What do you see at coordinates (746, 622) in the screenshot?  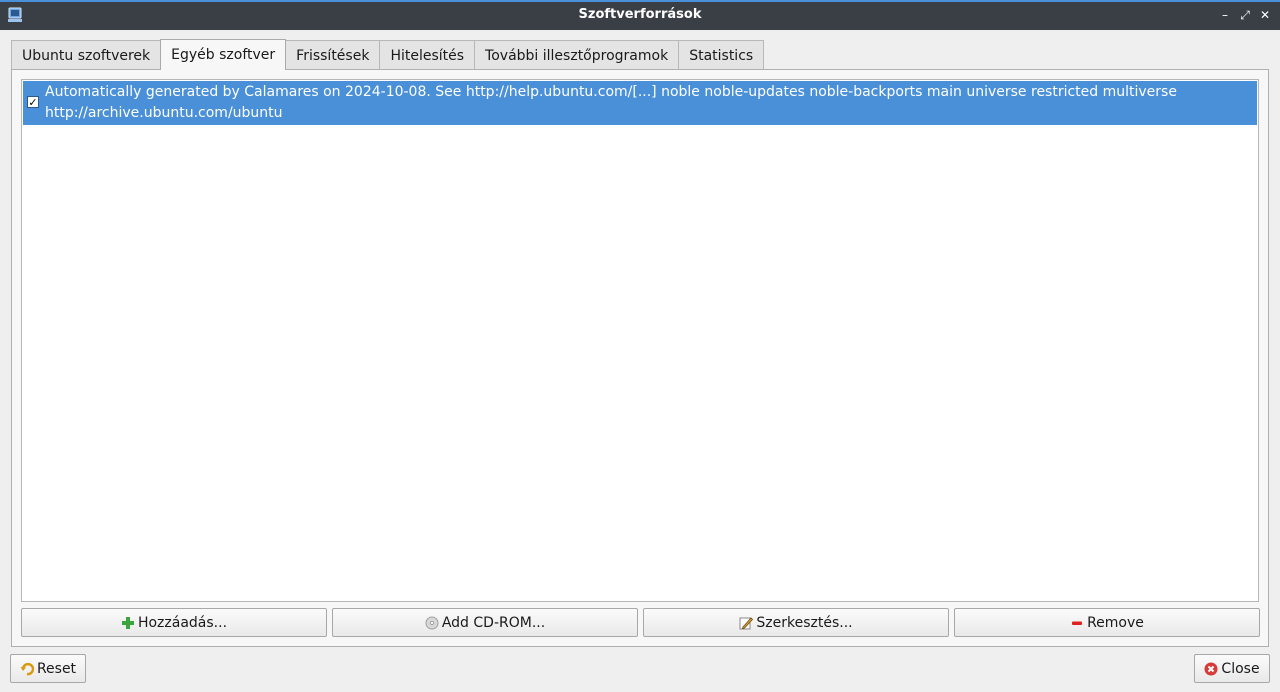 I see `pencil-icon` at bounding box center [746, 622].